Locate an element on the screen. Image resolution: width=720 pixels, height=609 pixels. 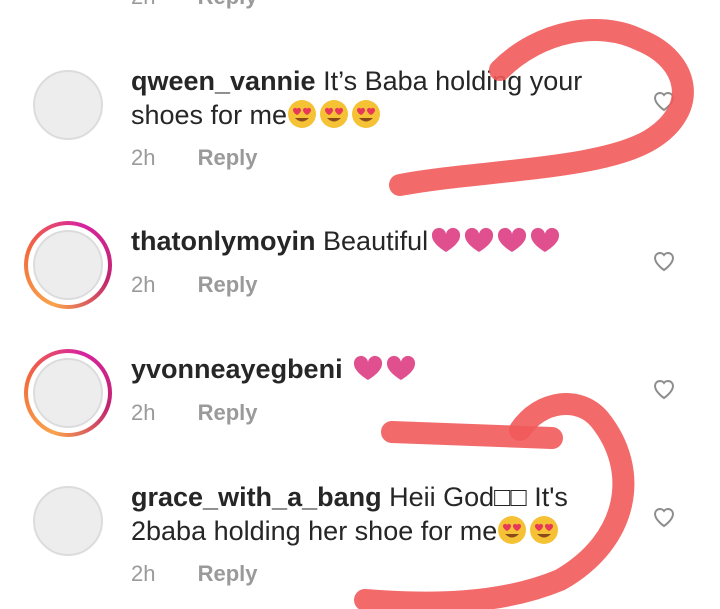
comment-body: thatonlymoyin Beautiful is located at coordinates (381, 241).